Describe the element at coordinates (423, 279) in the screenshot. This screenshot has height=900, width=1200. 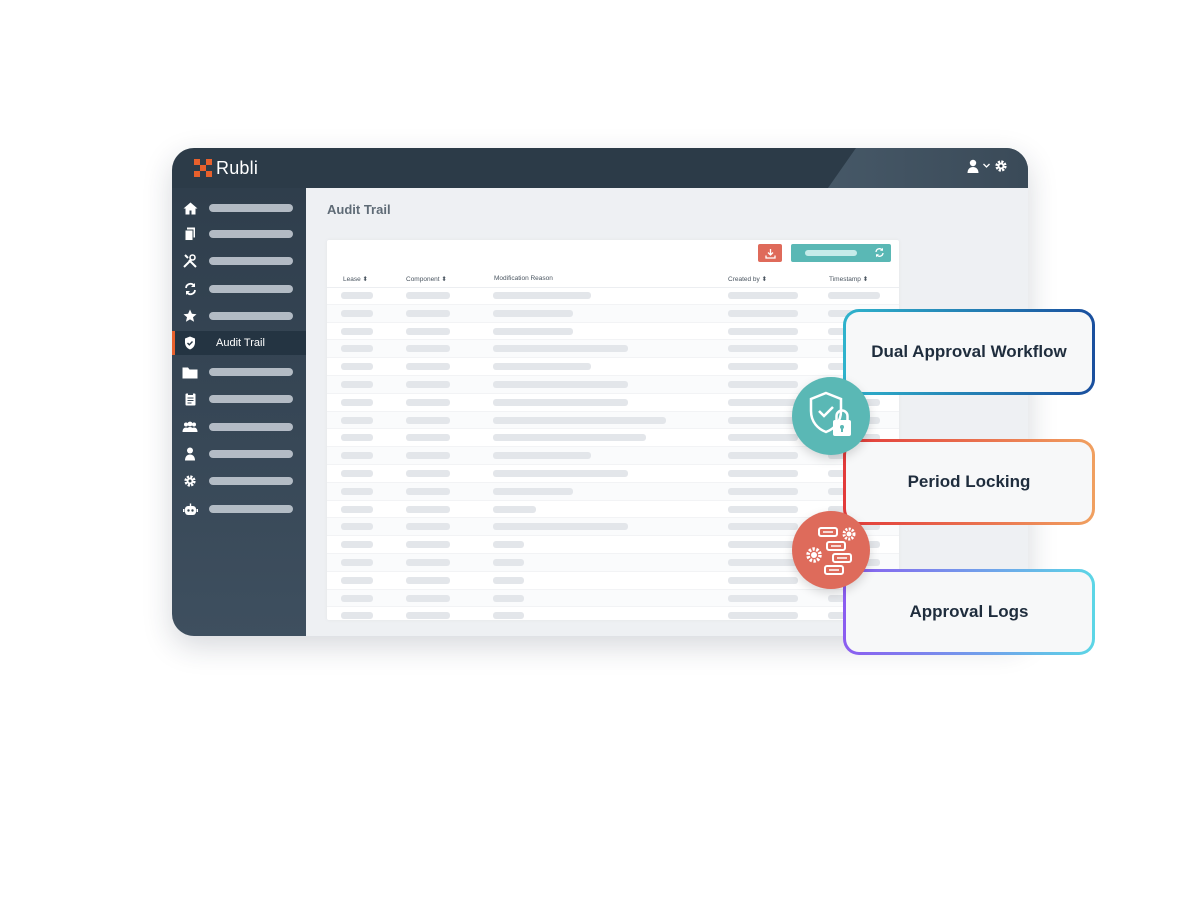
I see `column-header-label: Component` at that location.